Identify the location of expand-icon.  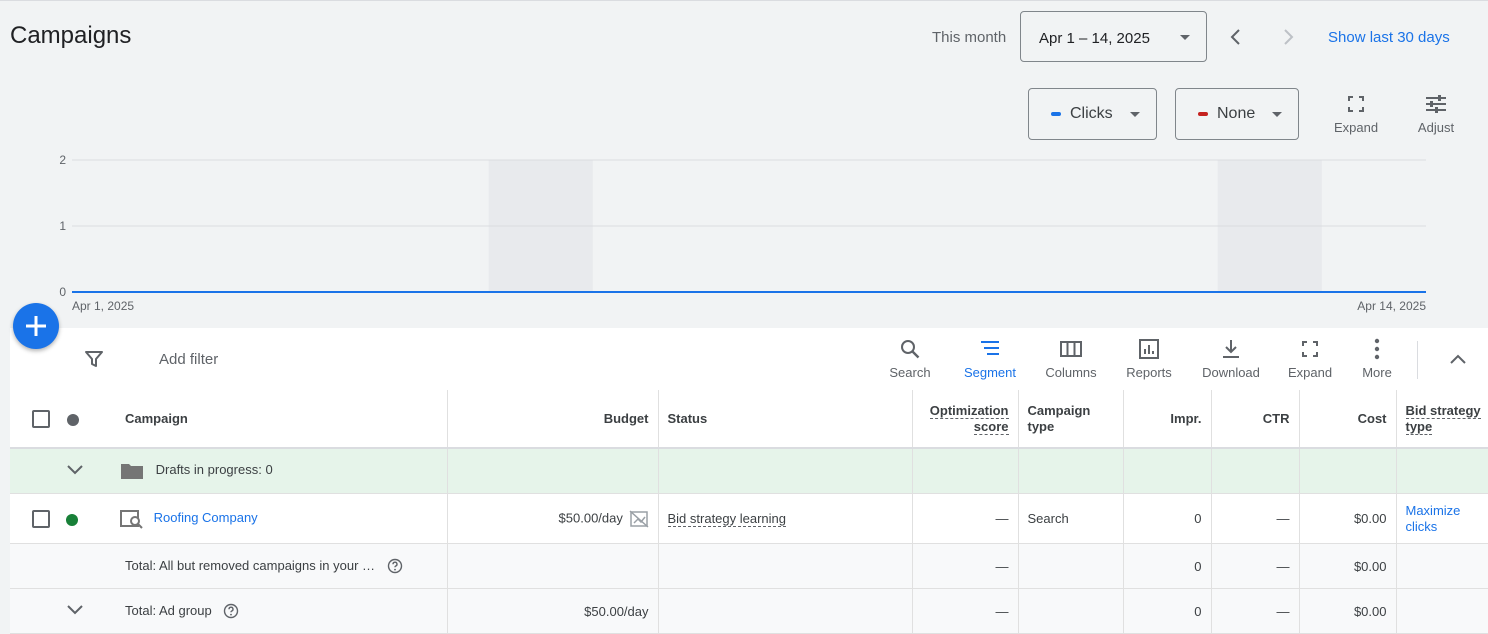
(1356, 104).